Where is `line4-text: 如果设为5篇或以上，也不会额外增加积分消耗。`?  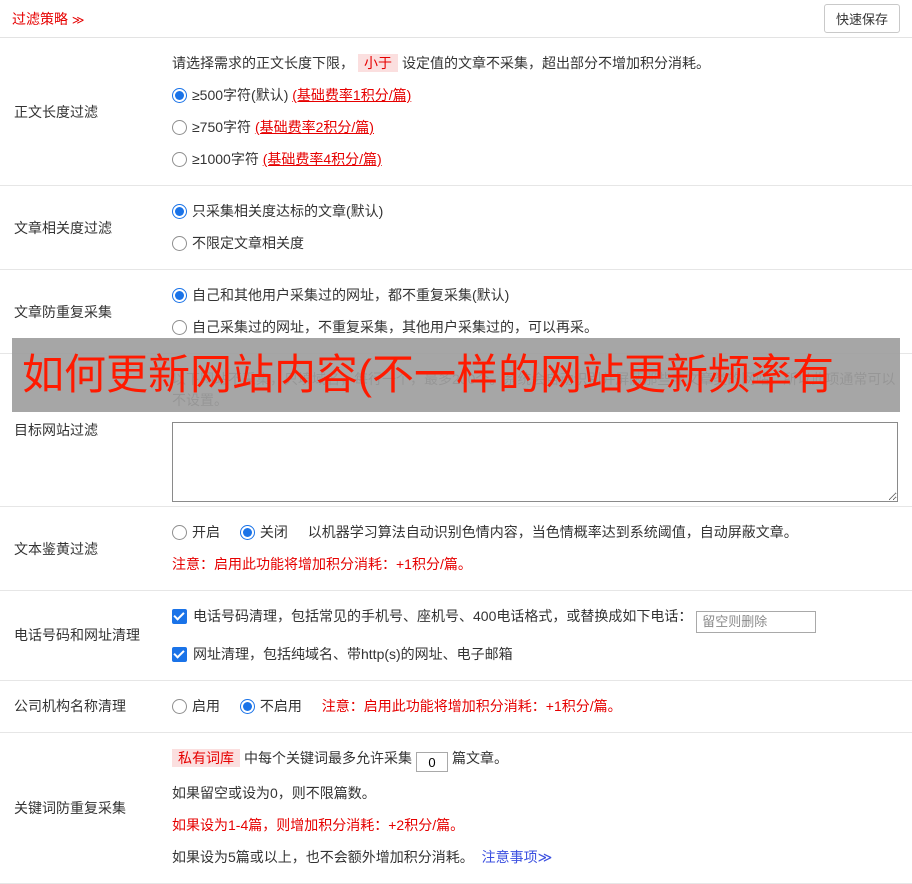 line4-text: 如果设为5篇或以上，也不会额外增加积分消耗。 is located at coordinates (323, 857).